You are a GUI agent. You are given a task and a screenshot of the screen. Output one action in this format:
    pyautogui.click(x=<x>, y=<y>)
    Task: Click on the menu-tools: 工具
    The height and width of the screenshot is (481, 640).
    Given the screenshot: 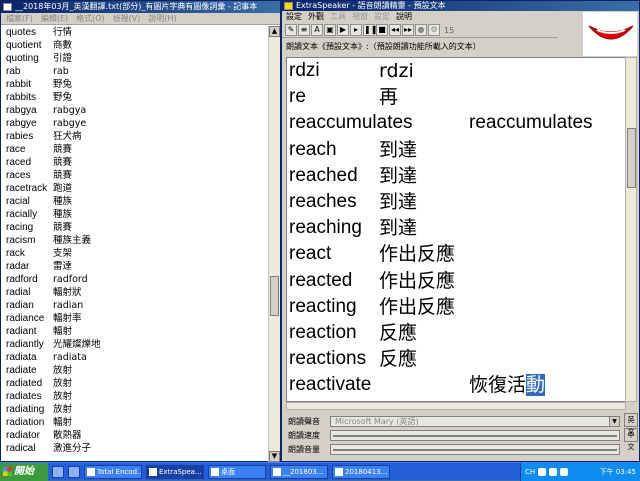 What is the action you would take?
    pyautogui.click(x=338, y=16)
    